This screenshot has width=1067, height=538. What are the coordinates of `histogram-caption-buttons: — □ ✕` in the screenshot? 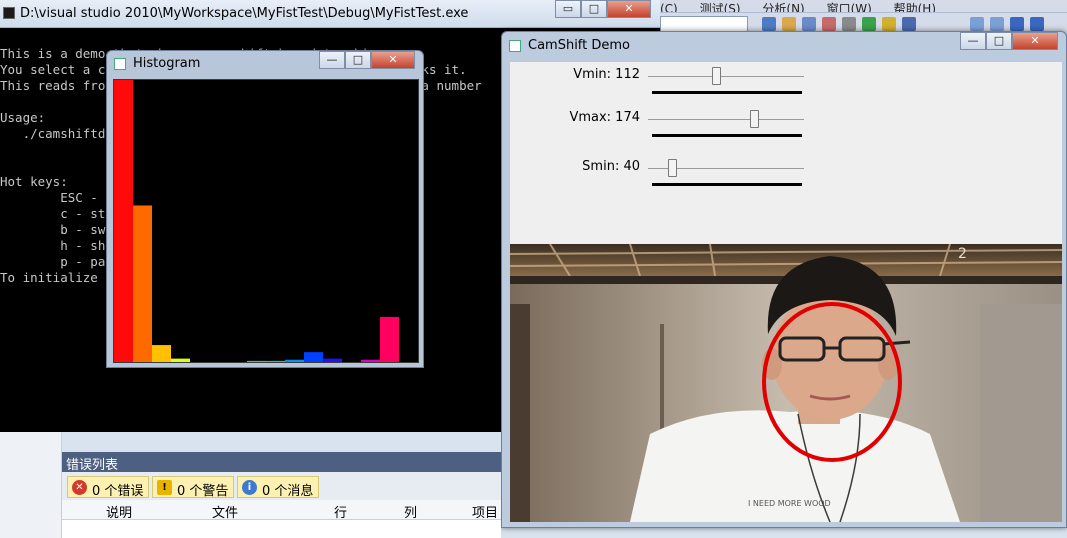 It's located at (367, 60).